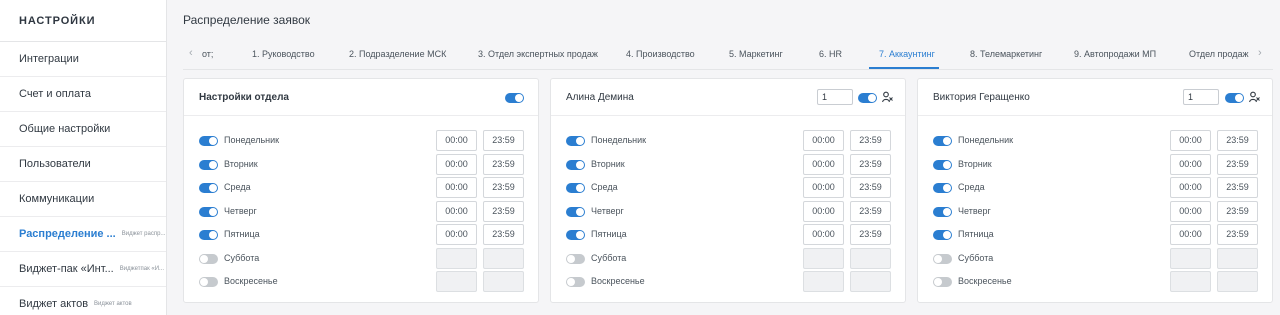 Image resolution: width=1280 pixels, height=315 pixels. I want to click on sidebar-title: НАСТРОЙКИ, so click(83, 21).